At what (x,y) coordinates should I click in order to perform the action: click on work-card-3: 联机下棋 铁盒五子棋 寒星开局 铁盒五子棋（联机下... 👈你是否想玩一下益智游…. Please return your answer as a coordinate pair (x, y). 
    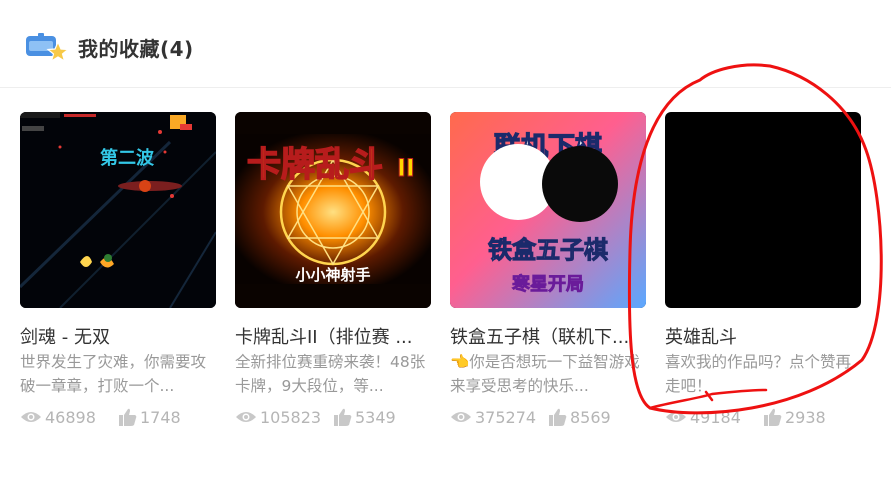
    Looking at the image, I should click on (548, 272).